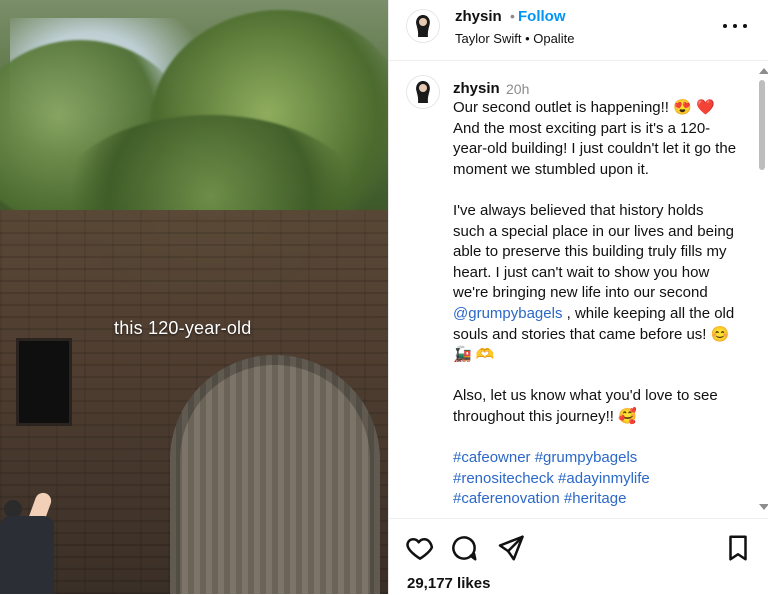 The width and height of the screenshot is (768, 595). I want to click on media-window, so click(44, 382).